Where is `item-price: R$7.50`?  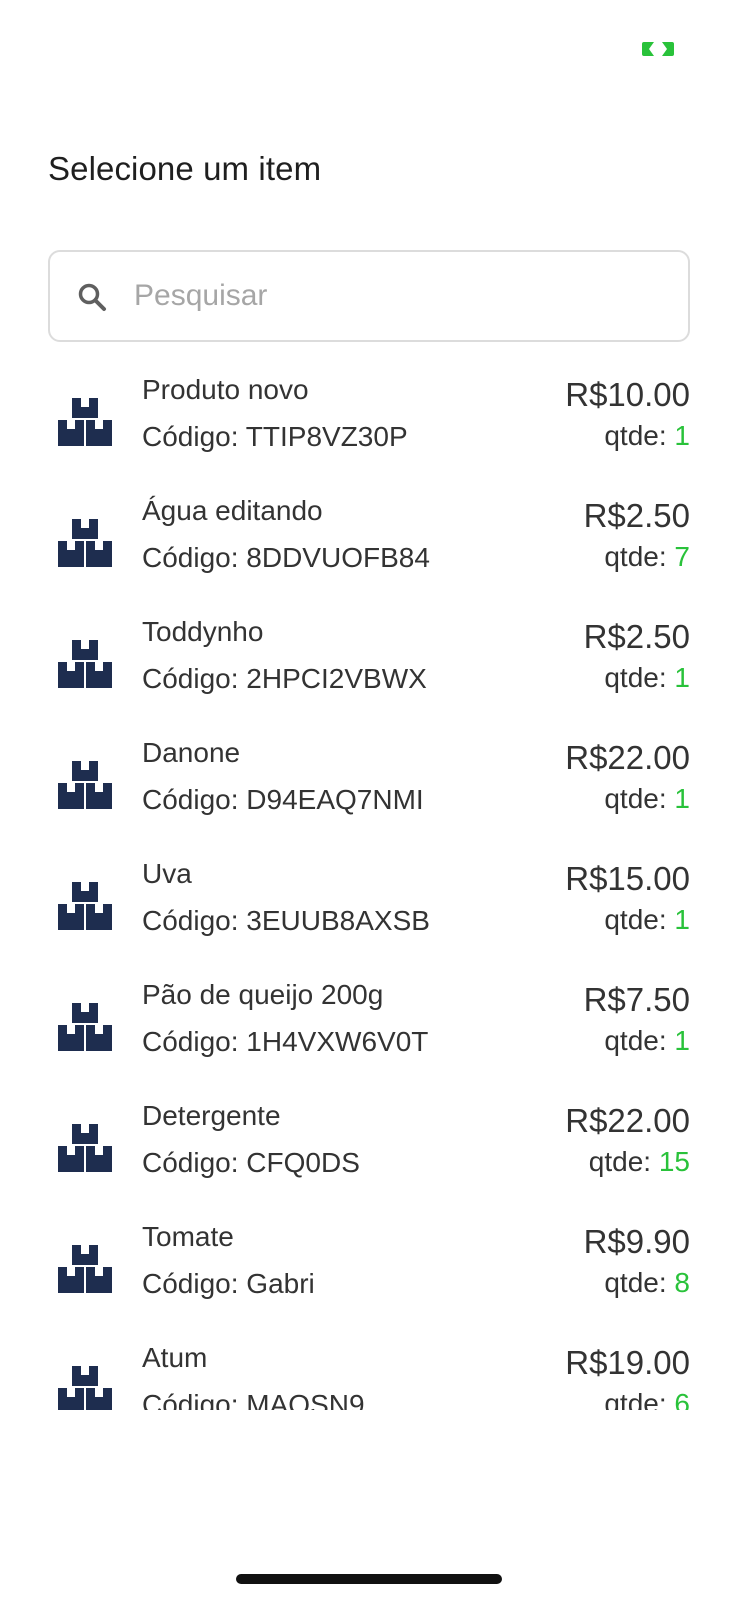 item-price: R$7.50 is located at coordinates (636, 999).